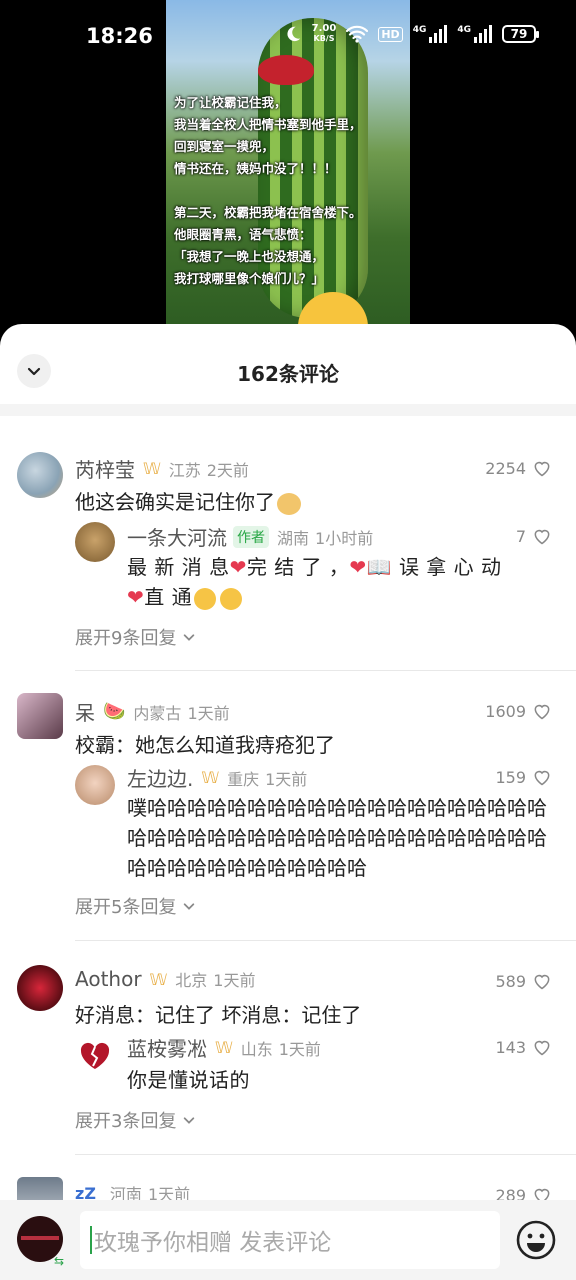  What do you see at coordinates (135, 906) in the screenshot?
I see `expand-replies-button: 展开5条回复` at bounding box center [135, 906].